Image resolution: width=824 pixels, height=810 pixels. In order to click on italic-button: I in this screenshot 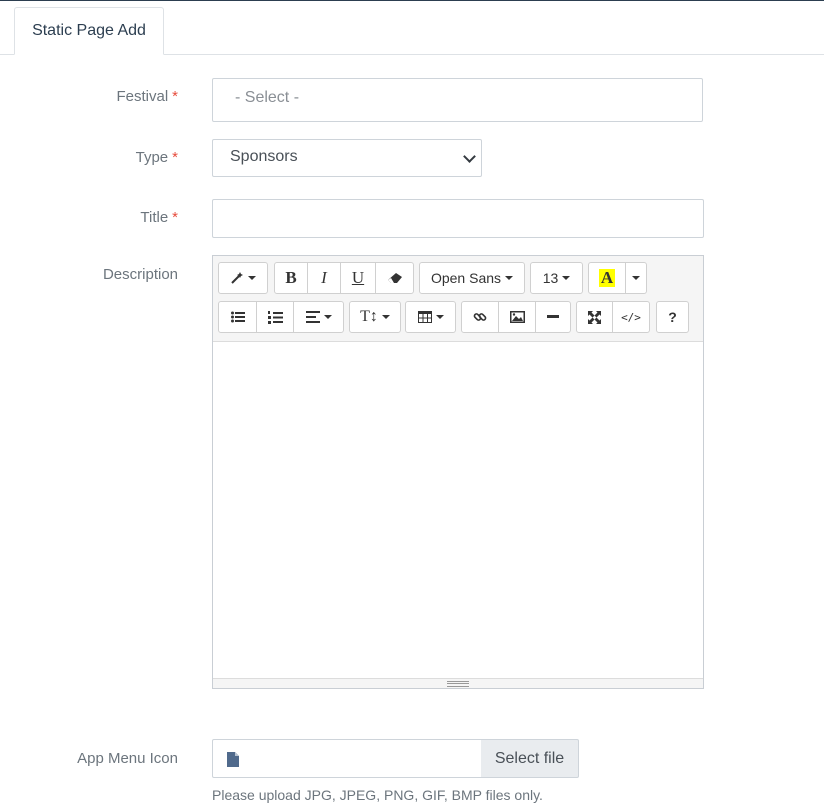, I will do `click(324, 278)`.